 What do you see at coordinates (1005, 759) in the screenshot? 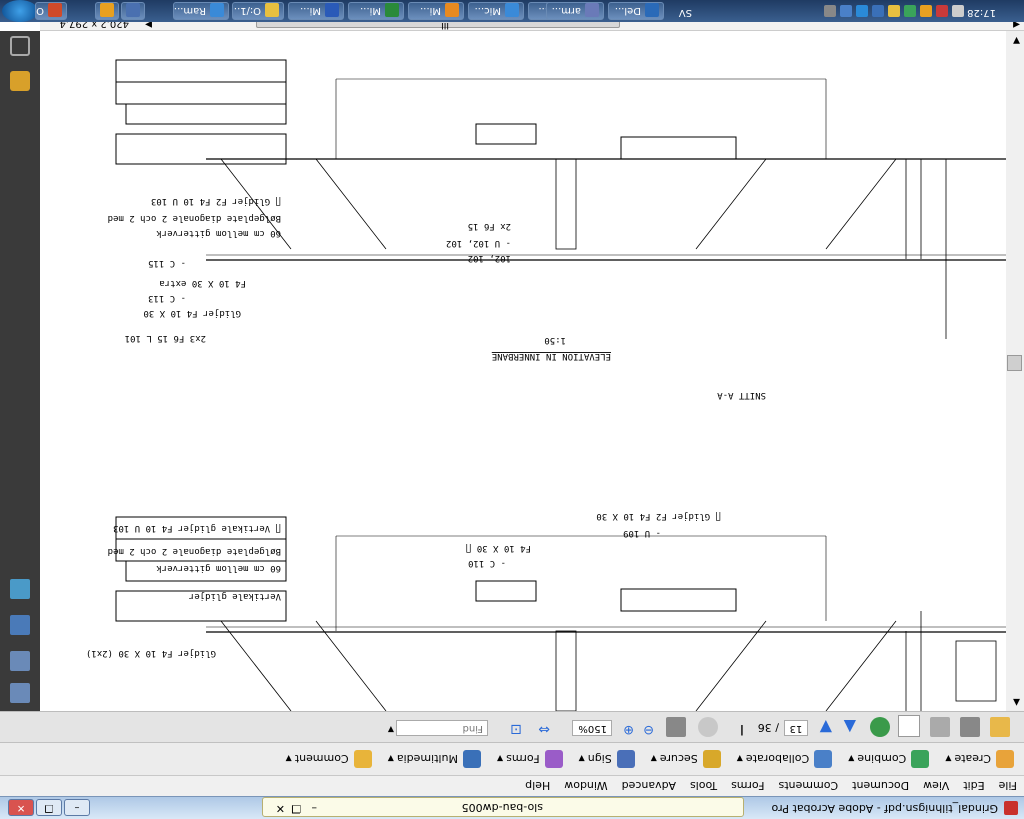
I see `create-pdf-icon` at bounding box center [1005, 759].